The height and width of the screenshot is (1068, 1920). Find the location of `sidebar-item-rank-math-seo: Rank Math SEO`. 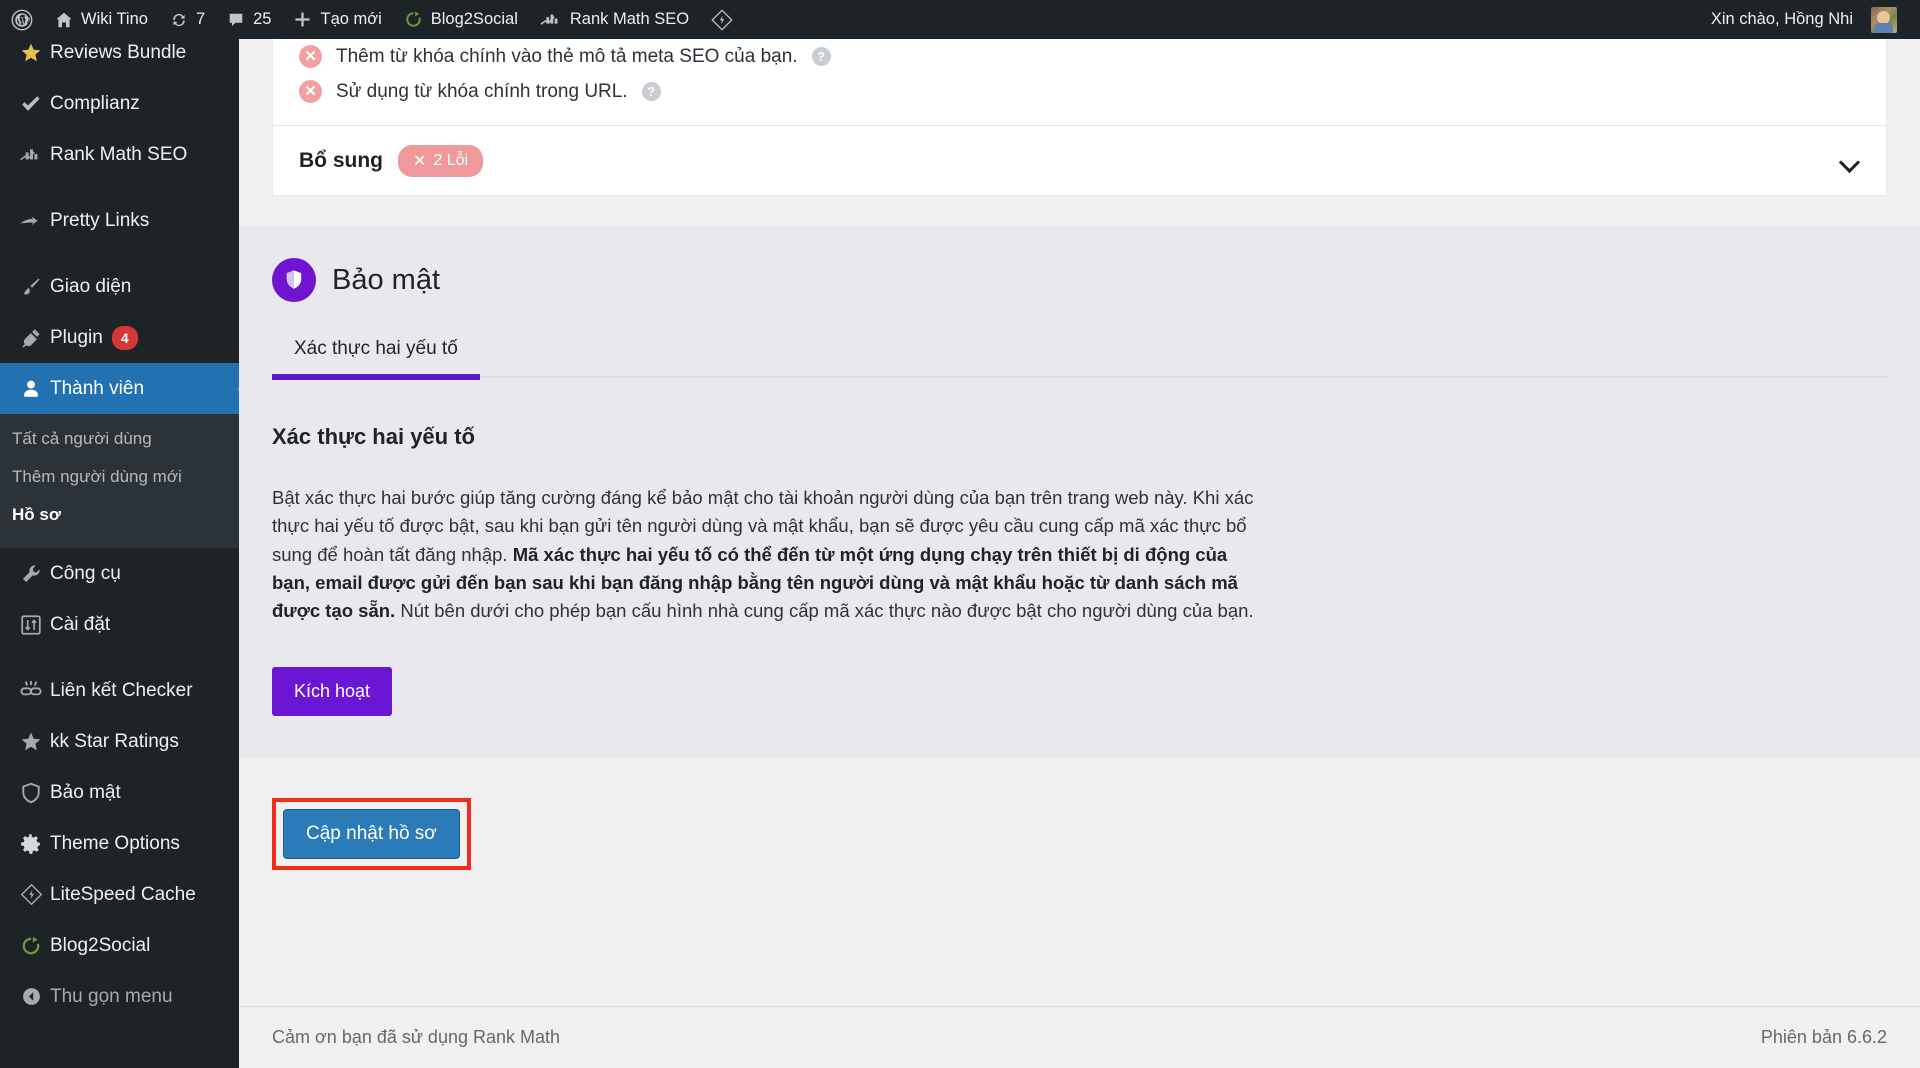

sidebar-item-rank-math-seo: Rank Math SEO is located at coordinates (119, 154).